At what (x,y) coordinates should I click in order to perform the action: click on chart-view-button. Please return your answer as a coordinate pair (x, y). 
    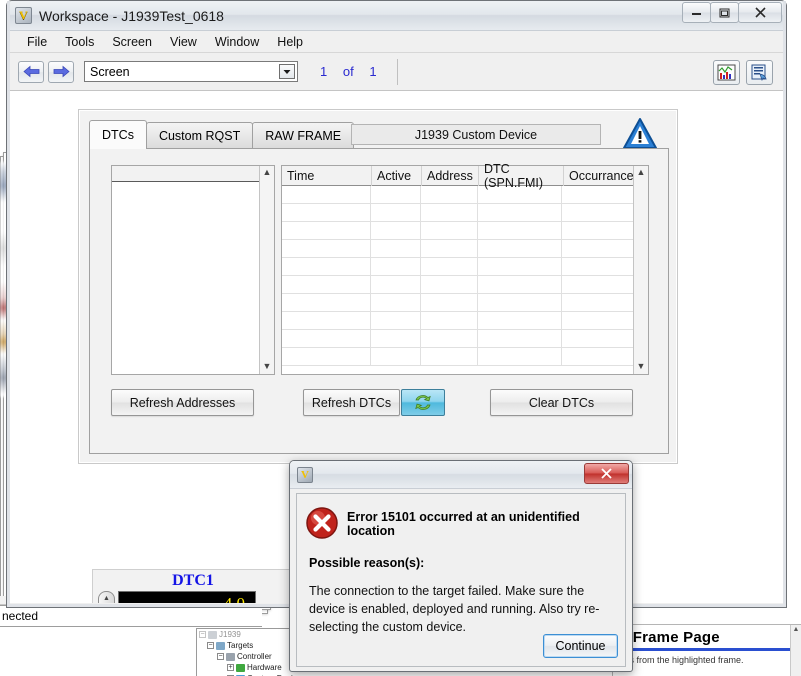
    Looking at the image, I should click on (726, 72).